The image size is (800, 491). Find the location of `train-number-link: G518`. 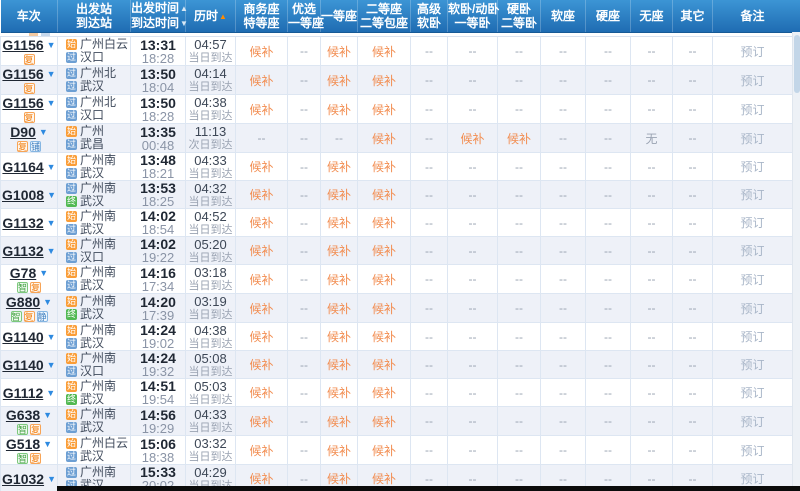

train-number-link: G518 is located at coordinates (23, 444).